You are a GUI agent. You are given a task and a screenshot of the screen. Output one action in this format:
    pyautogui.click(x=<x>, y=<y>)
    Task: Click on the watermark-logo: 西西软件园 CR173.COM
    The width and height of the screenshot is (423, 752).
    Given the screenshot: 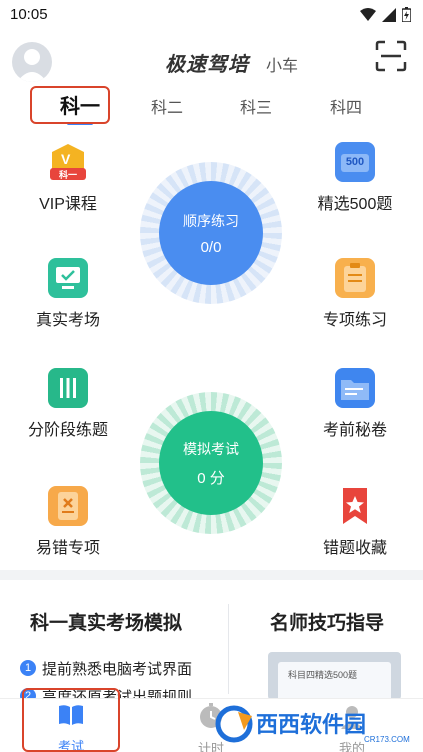 What is the action you would take?
    pyautogui.click(x=314, y=724)
    